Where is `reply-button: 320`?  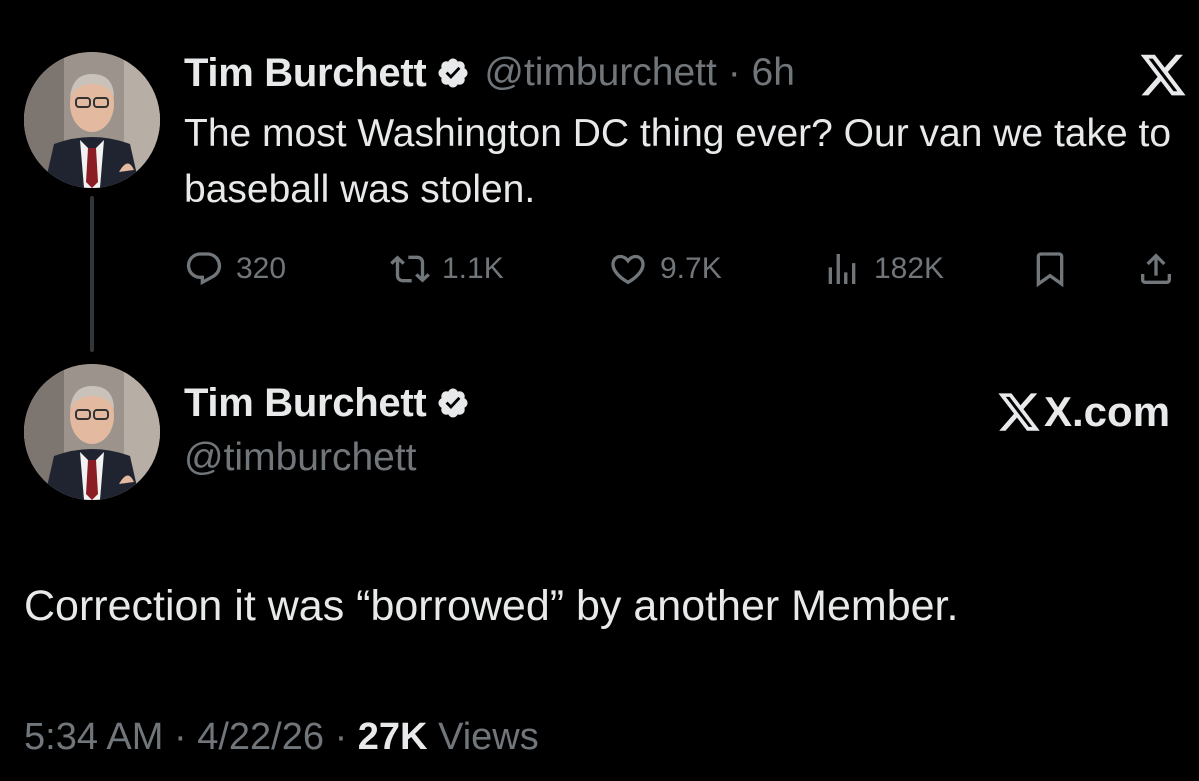
reply-button: 320 is located at coordinates (235, 269).